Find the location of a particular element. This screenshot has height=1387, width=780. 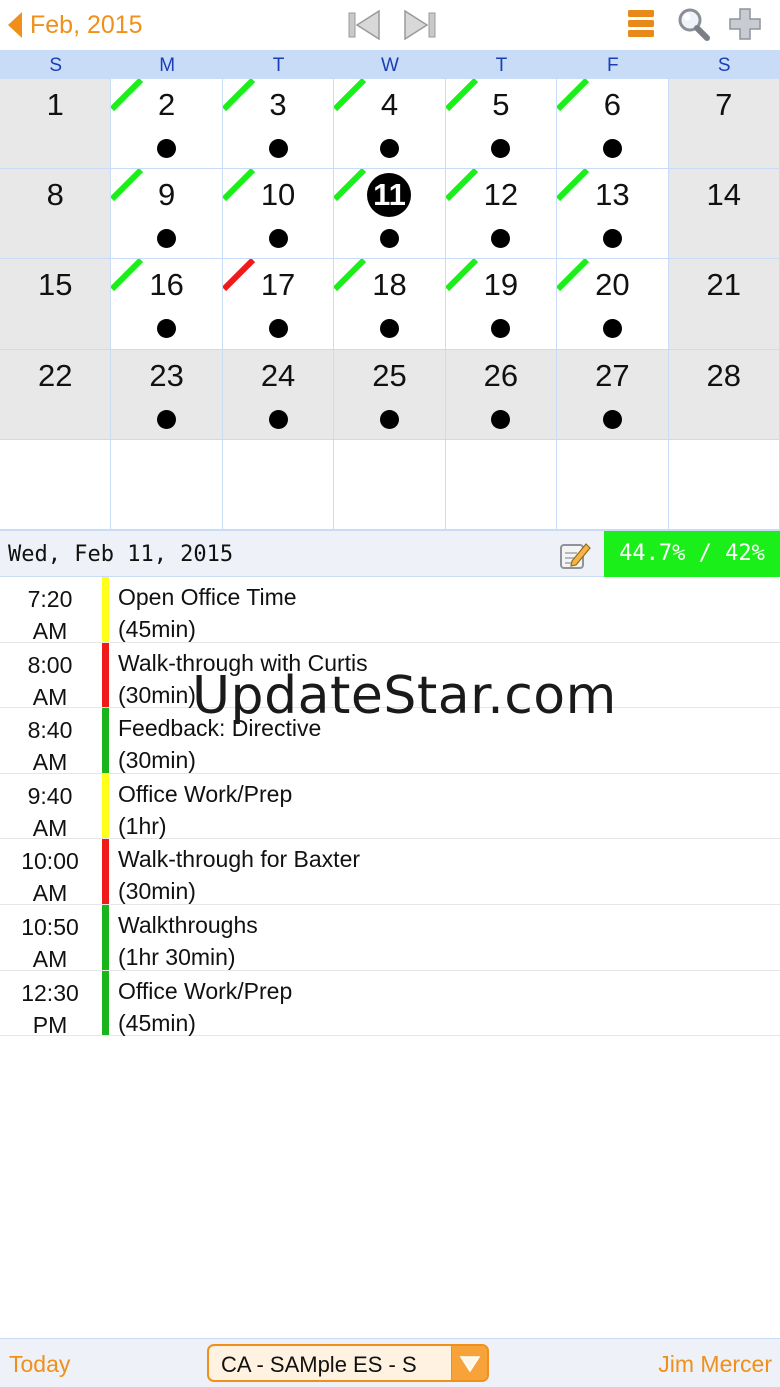

weekday-header: S M T W T F S is located at coordinates (390, 64).